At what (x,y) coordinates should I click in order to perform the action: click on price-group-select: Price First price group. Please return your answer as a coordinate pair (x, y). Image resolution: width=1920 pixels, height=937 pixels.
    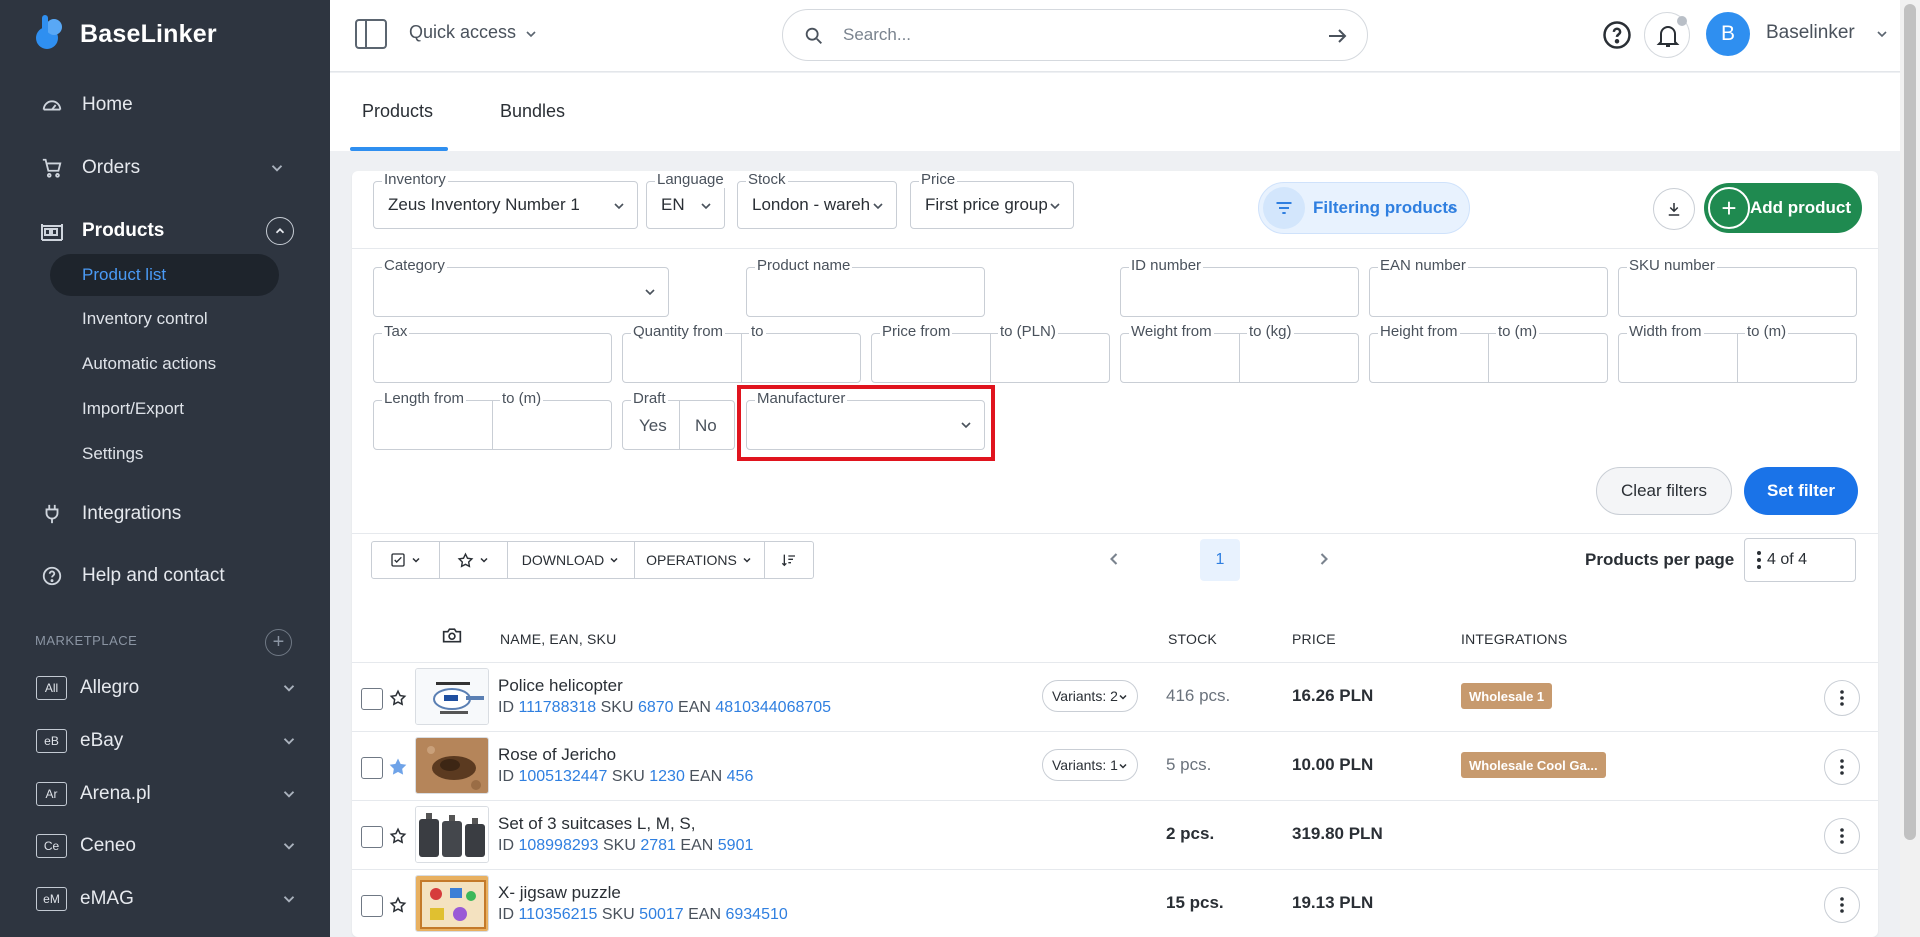
    Looking at the image, I should click on (992, 200).